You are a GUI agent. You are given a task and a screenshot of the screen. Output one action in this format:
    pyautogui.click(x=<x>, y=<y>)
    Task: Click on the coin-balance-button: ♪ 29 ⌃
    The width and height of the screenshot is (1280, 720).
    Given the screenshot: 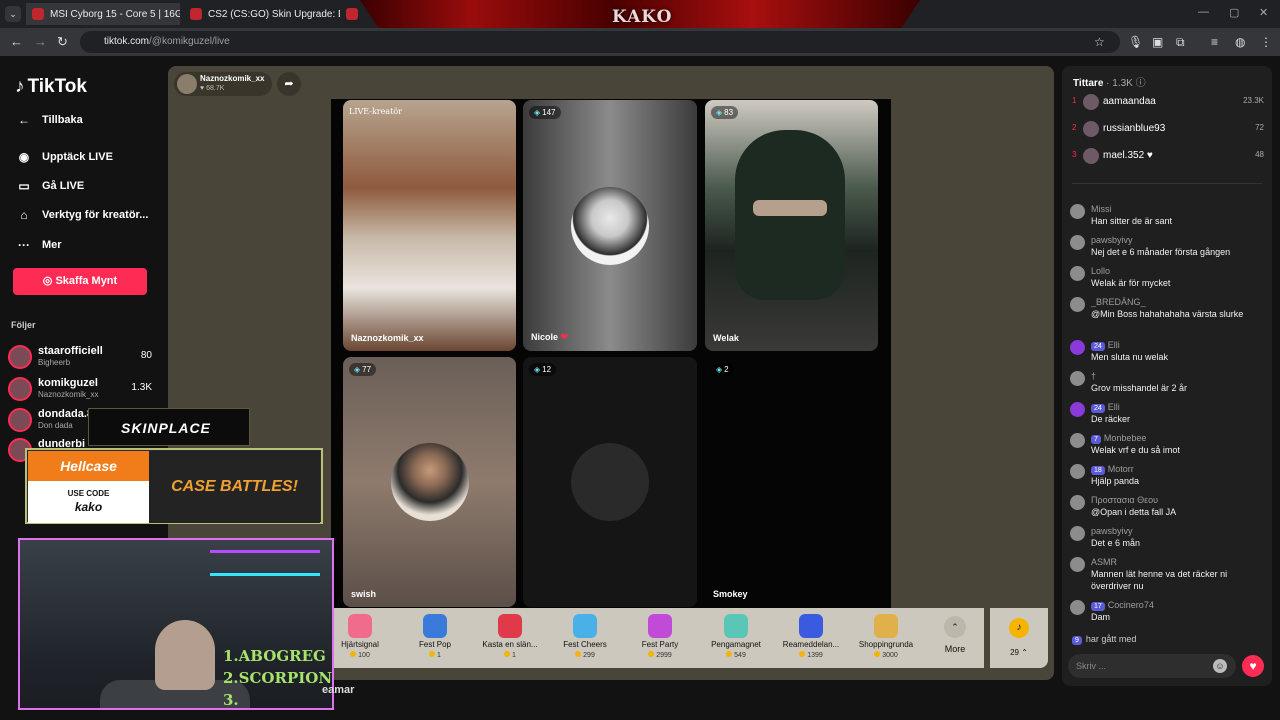 What is the action you would take?
    pyautogui.click(x=1019, y=638)
    